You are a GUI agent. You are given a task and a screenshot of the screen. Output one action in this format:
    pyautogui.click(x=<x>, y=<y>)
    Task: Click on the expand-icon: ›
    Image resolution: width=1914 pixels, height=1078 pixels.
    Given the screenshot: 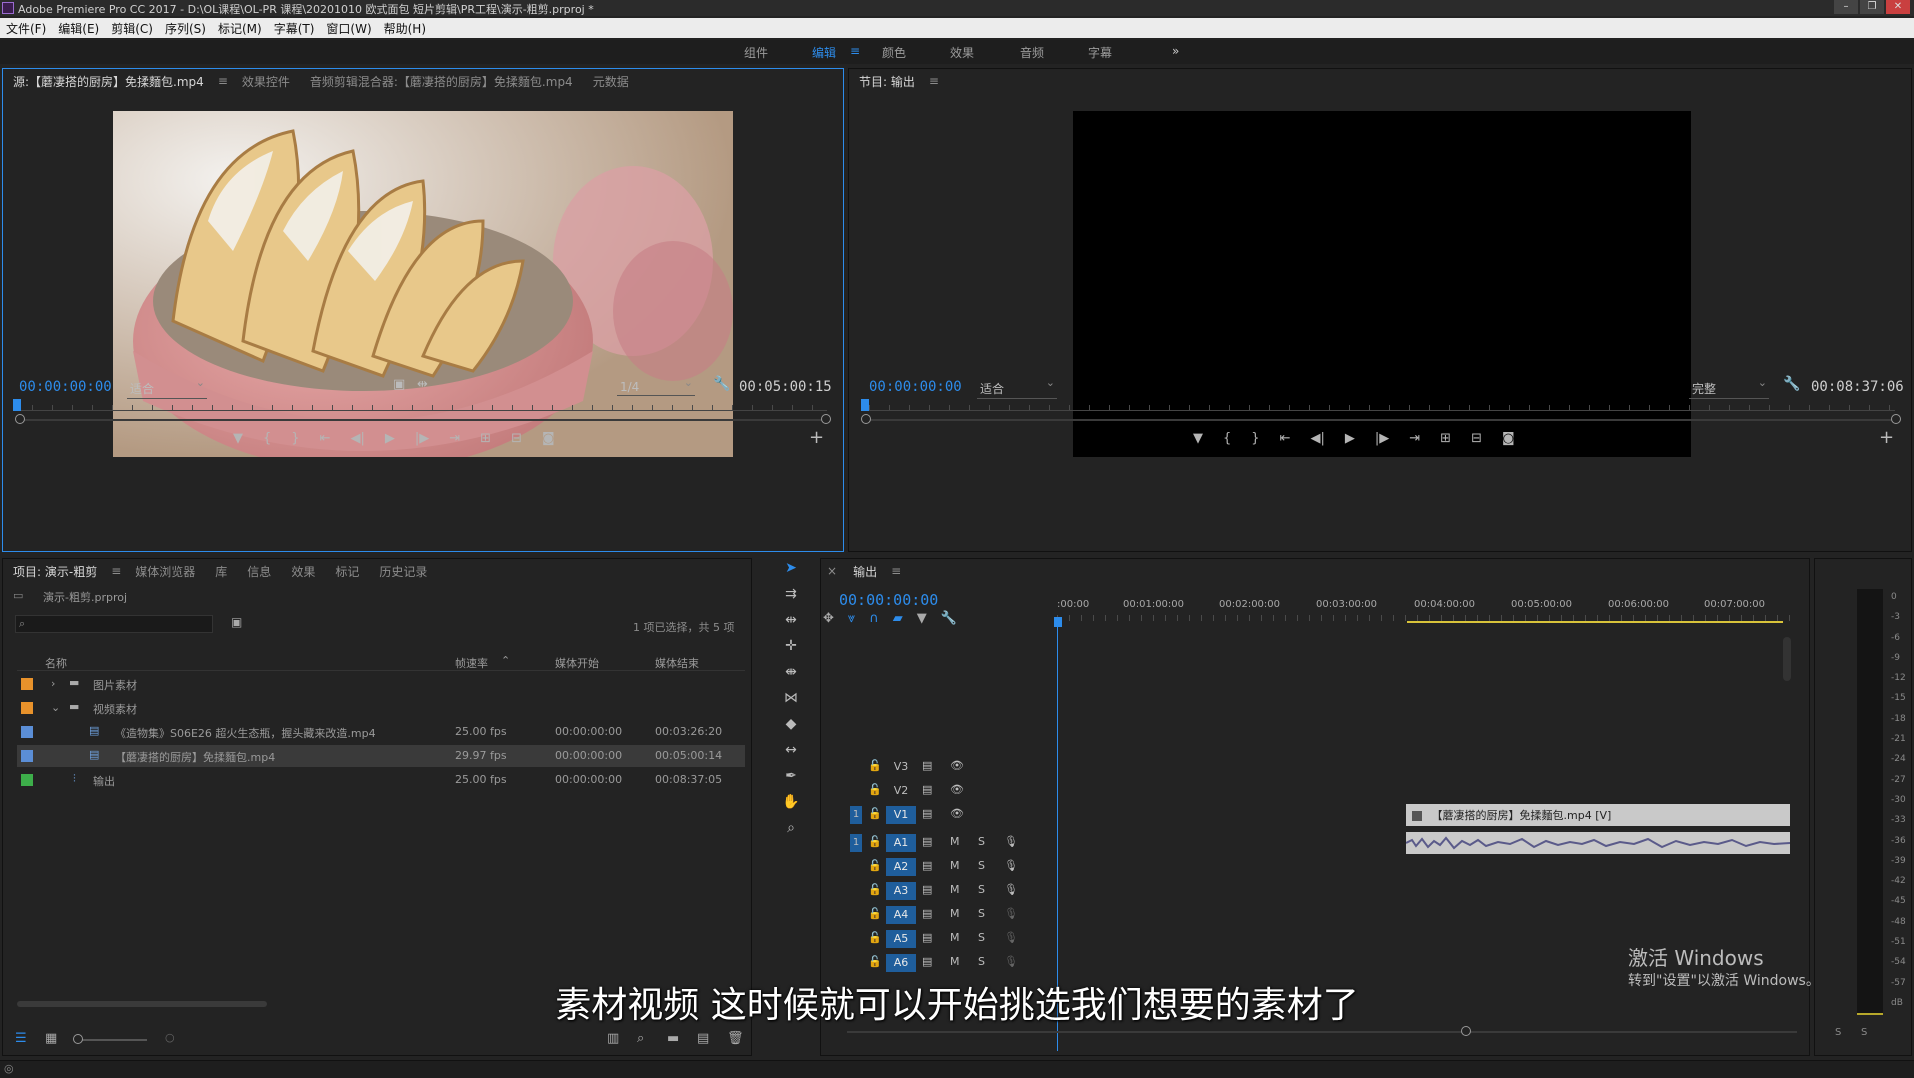 What is the action you would take?
    pyautogui.click(x=53, y=683)
    